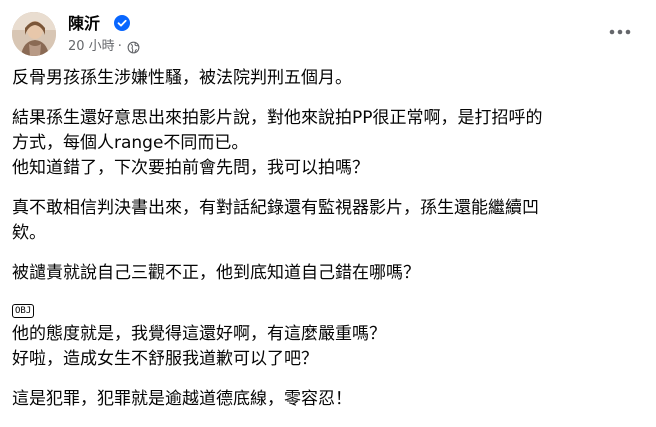 The image size is (656, 427). I want to click on author-avatar, so click(34, 34).